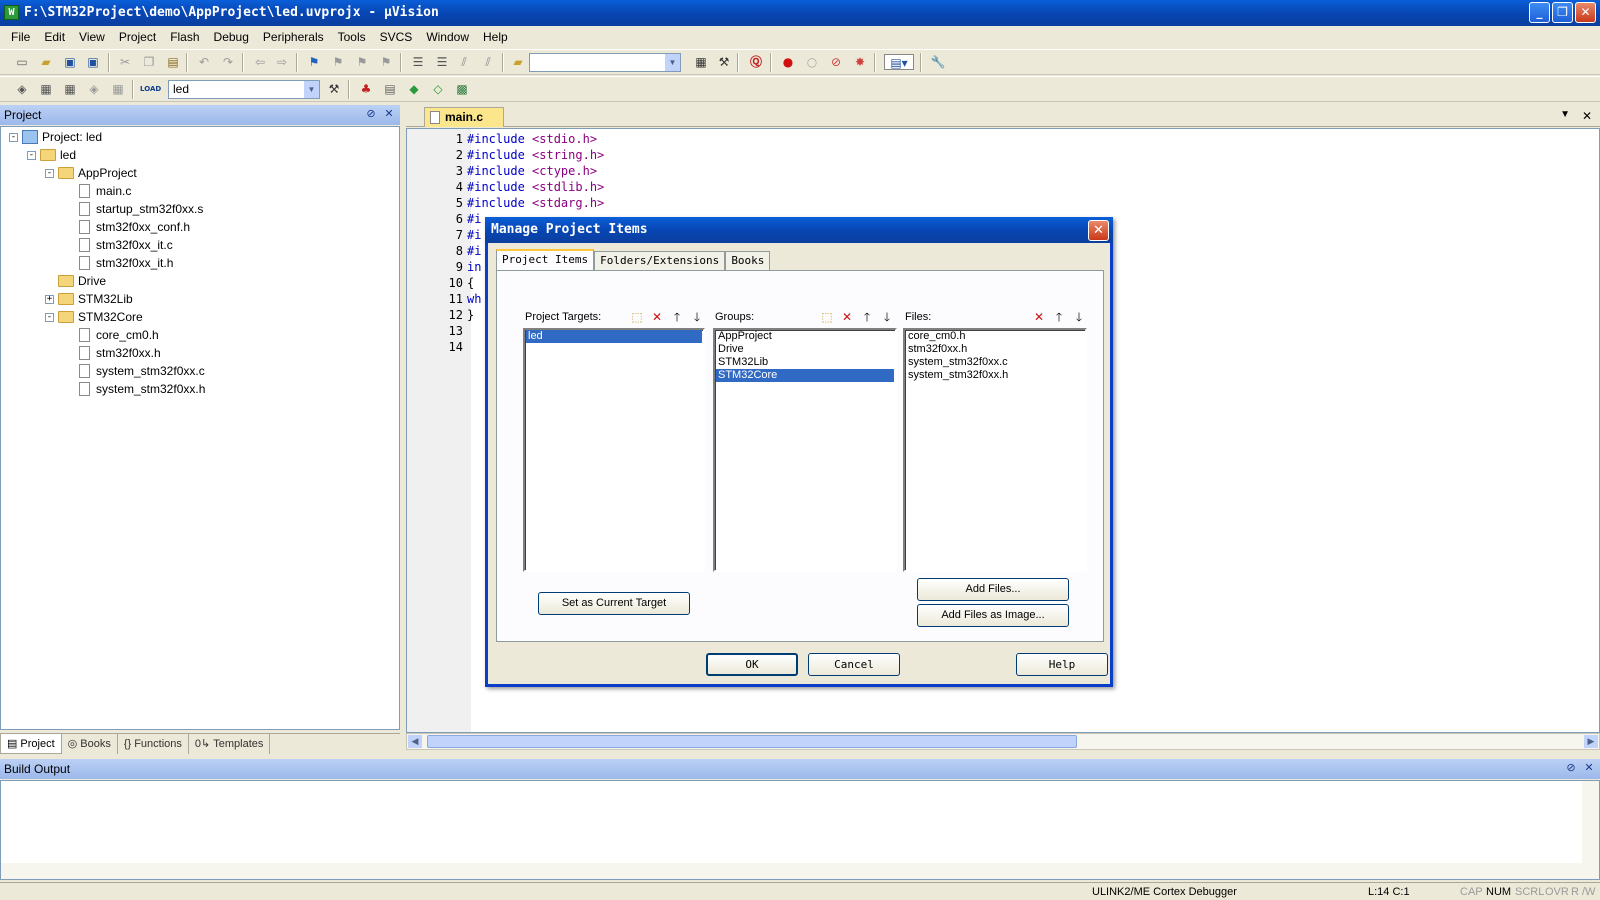  I want to click on cancel-button: Cancel, so click(854, 664).